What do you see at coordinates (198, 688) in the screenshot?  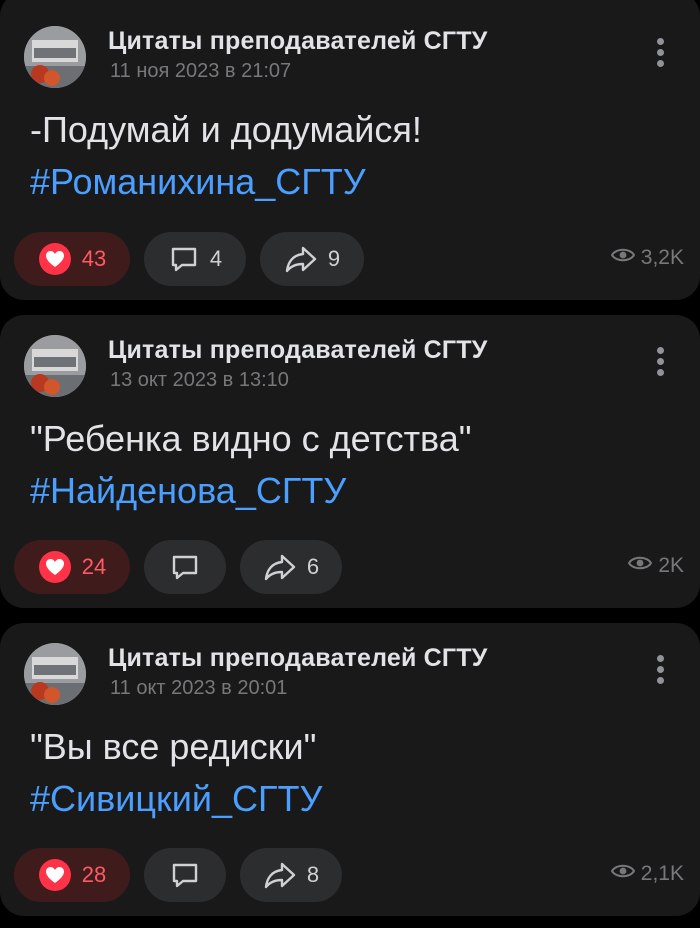 I see `post-date: 11 окт 2023 в 20:01` at bounding box center [198, 688].